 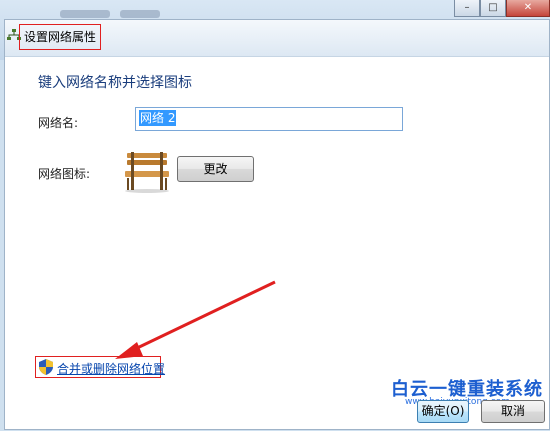 What do you see at coordinates (269, 119) in the screenshot?
I see `network-name-input: 网络 2` at bounding box center [269, 119].